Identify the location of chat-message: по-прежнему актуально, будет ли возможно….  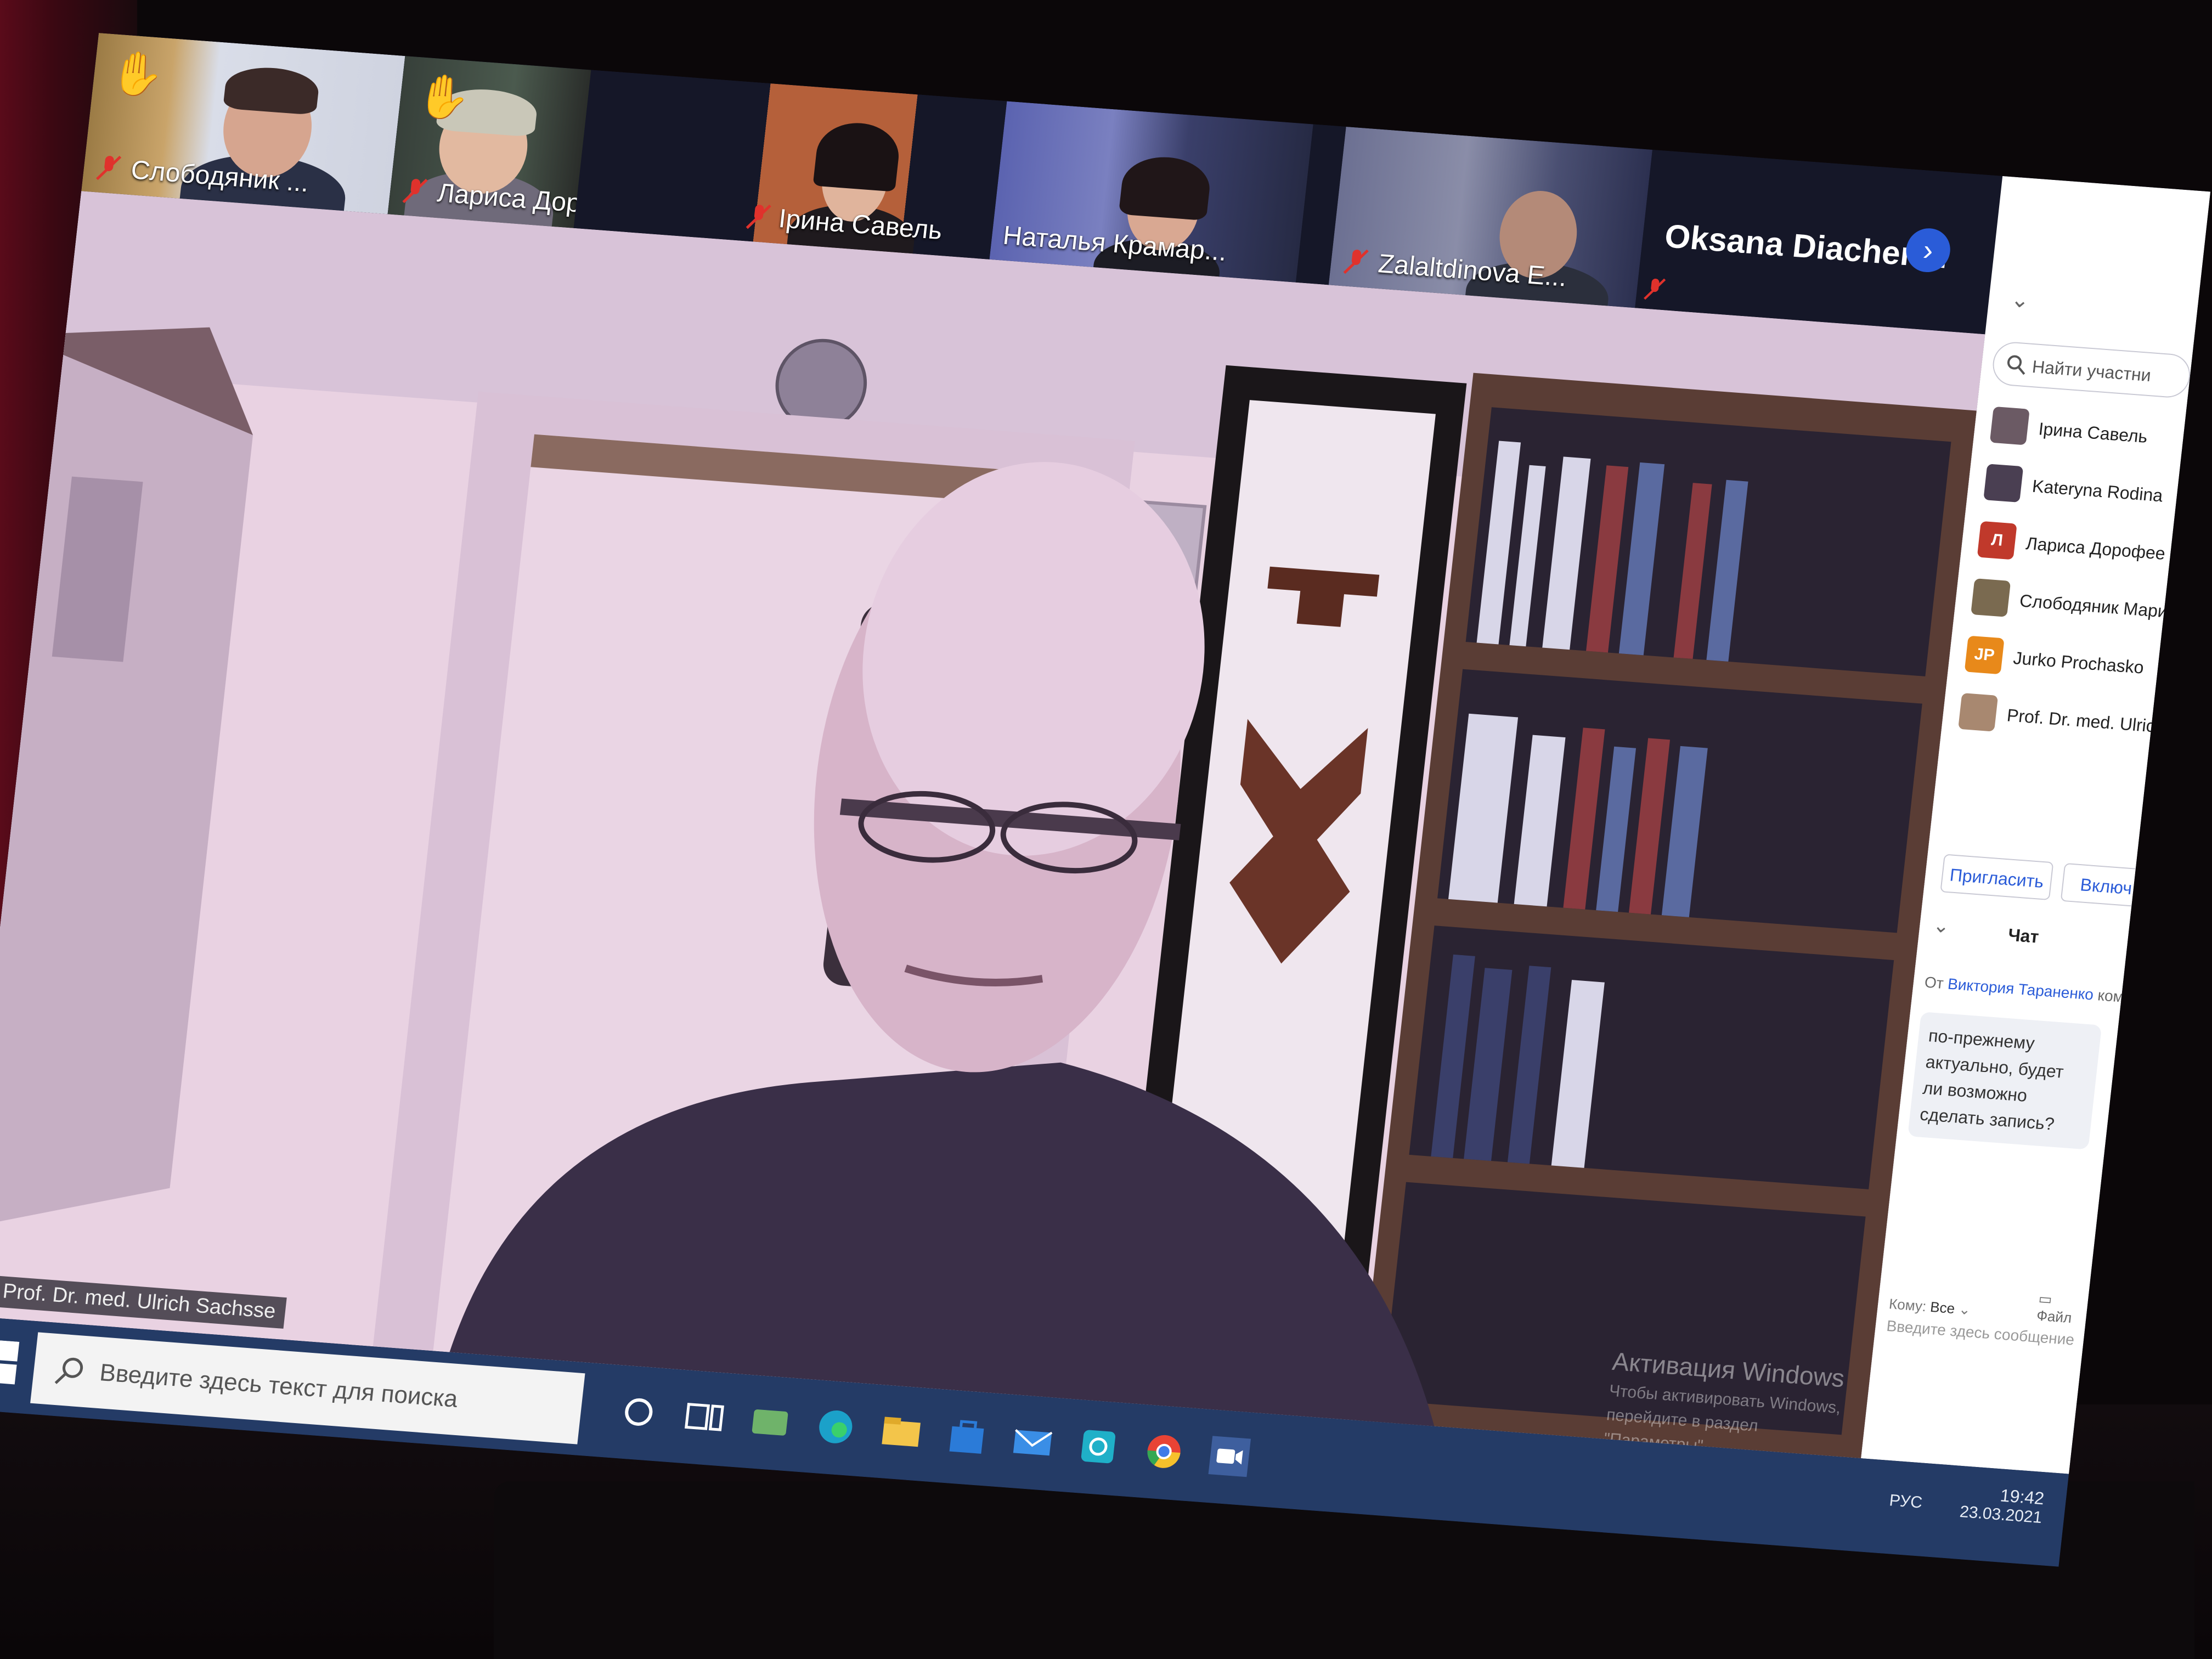
(2005, 1081).